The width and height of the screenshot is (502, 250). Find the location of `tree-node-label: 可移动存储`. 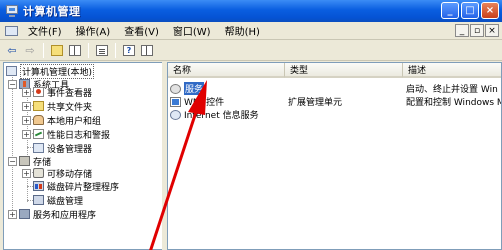

tree-node-label: 可移动存储 is located at coordinates (70, 174).